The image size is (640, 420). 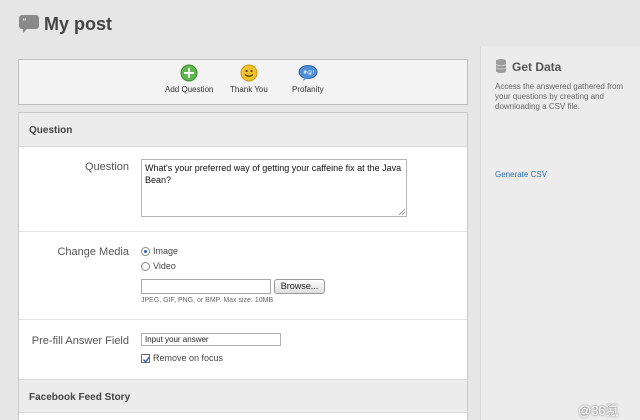 I want to click on plus-icon, so click(x=189, y=73).